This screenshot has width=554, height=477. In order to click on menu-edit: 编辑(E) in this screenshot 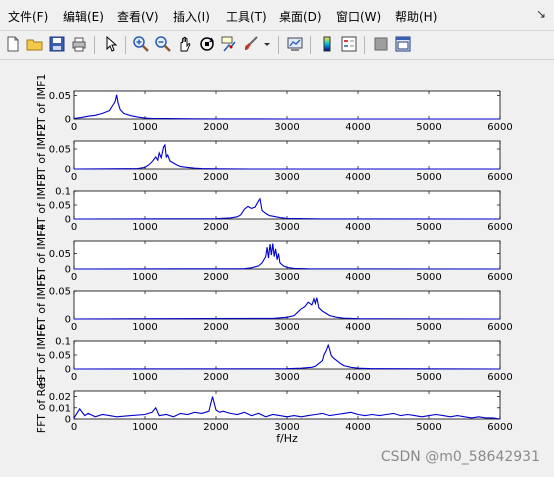, I will do `click(83, 16)`.